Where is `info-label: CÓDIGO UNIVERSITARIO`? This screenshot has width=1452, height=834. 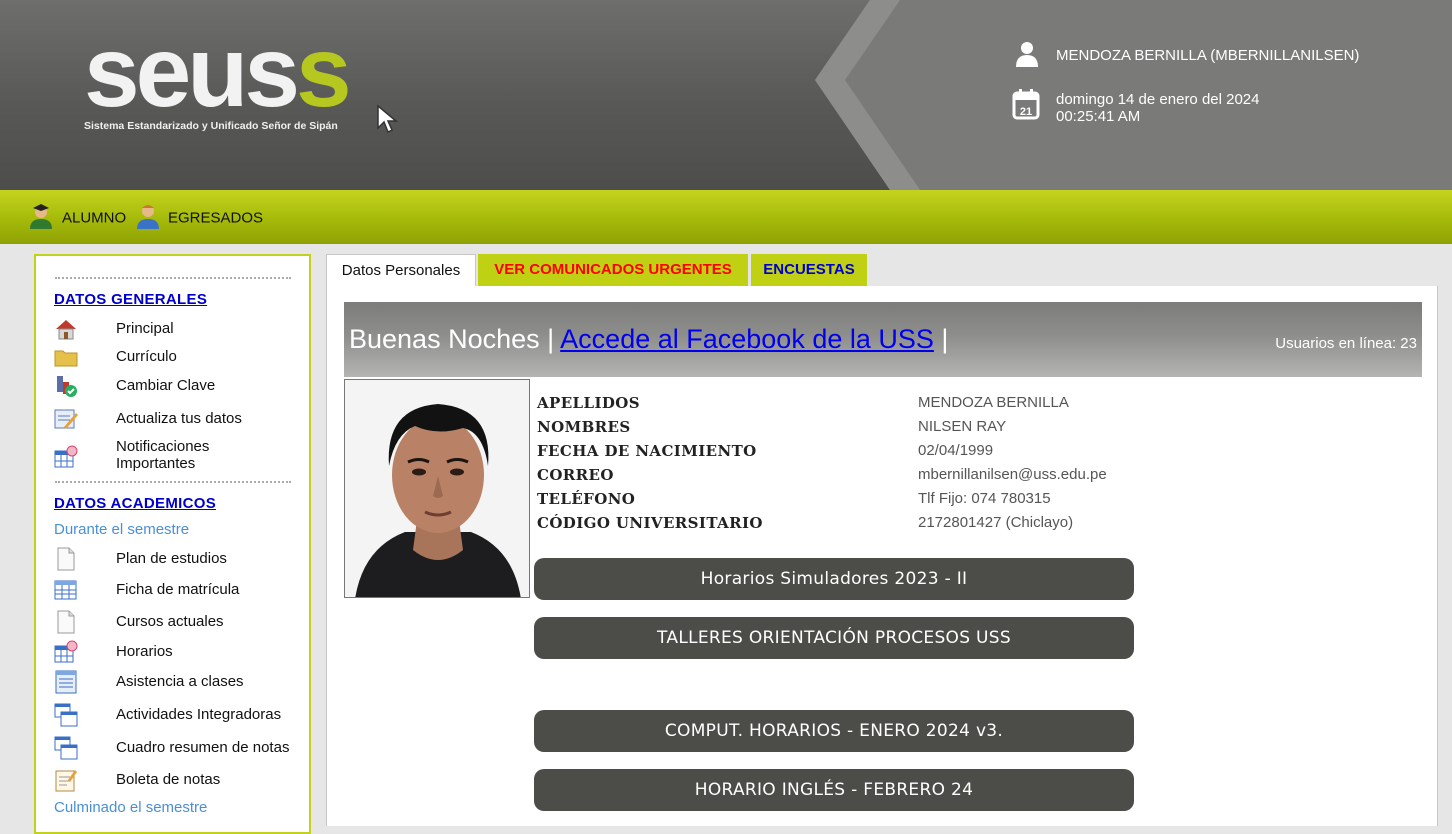 info-label: CÓDIGO UNIVERSITARIO is located at coordinates (650, 523).